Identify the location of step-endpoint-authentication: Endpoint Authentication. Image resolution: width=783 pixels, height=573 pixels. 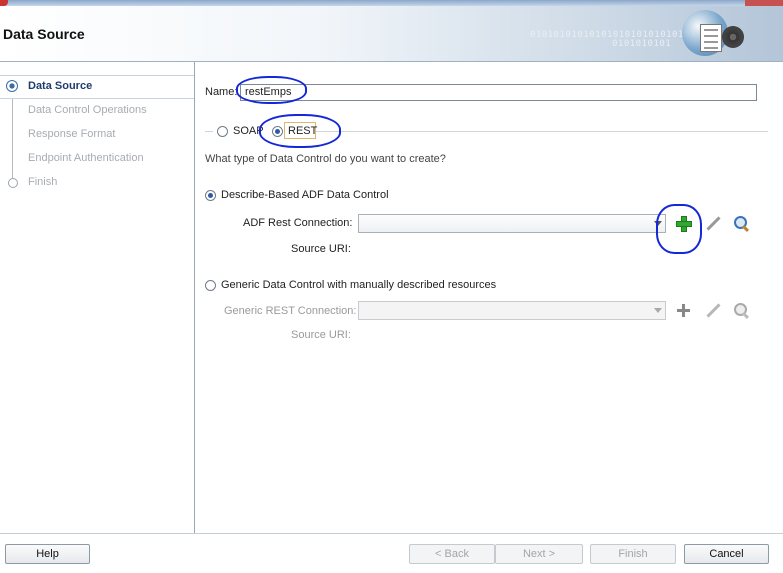
(97, 159).